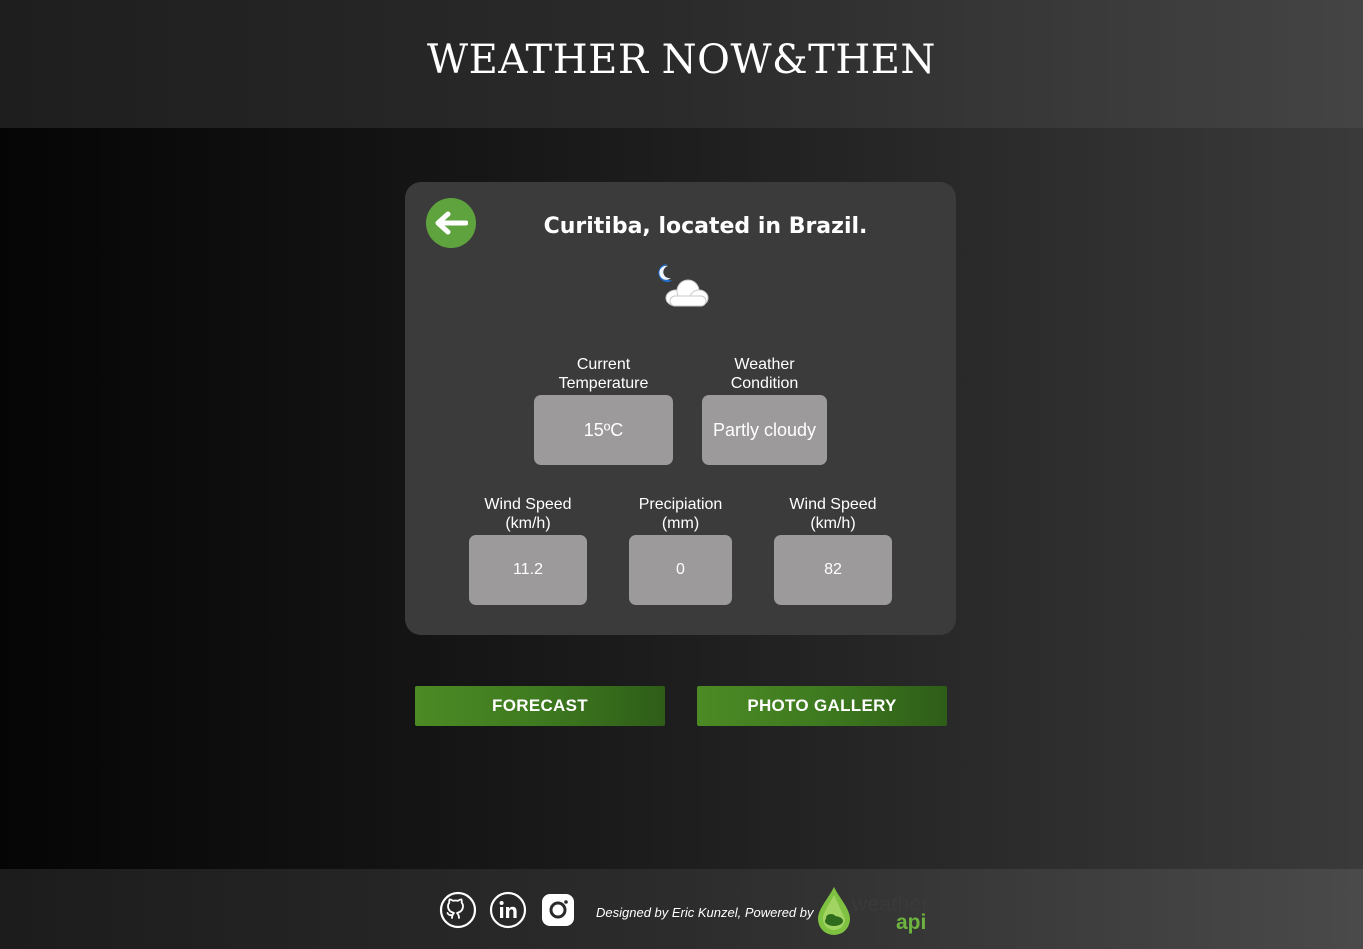 This screenshot has height=949, width=1363. What do you see at coordinates (705, 912) in the screenshot?
I see `footer-credit: Designed by Eric Kunzel, Powered by` at bounding box center [705, 912].